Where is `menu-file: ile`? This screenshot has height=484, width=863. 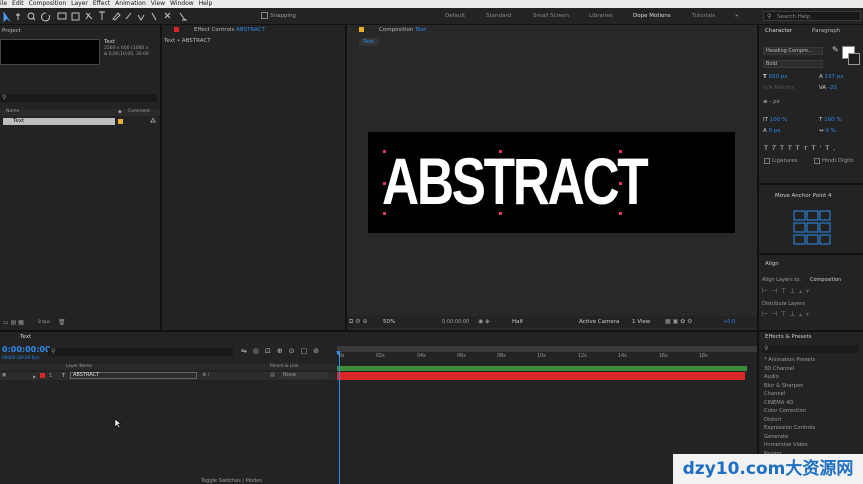 menu-file: ile is located at coordinates (3, 3).